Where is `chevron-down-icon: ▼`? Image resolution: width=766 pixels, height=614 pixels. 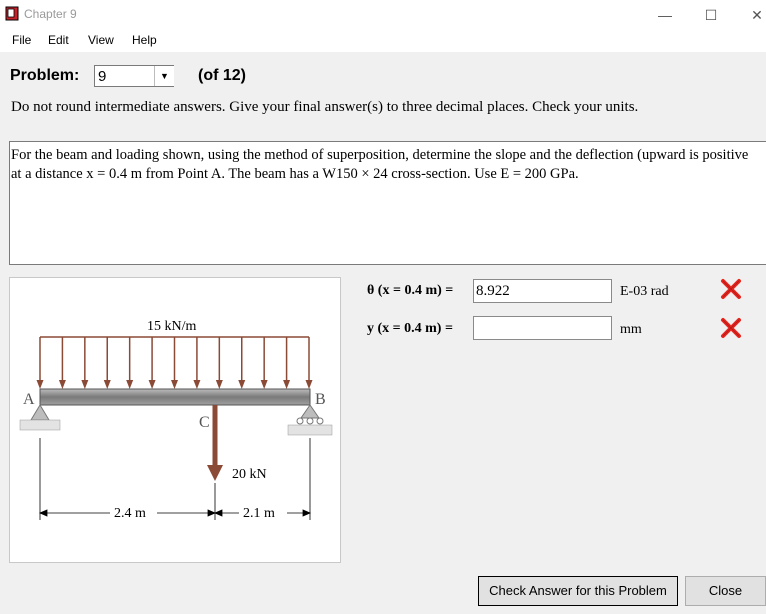 chevron-down-icon: ▼ is located at coordinates (164, 76).